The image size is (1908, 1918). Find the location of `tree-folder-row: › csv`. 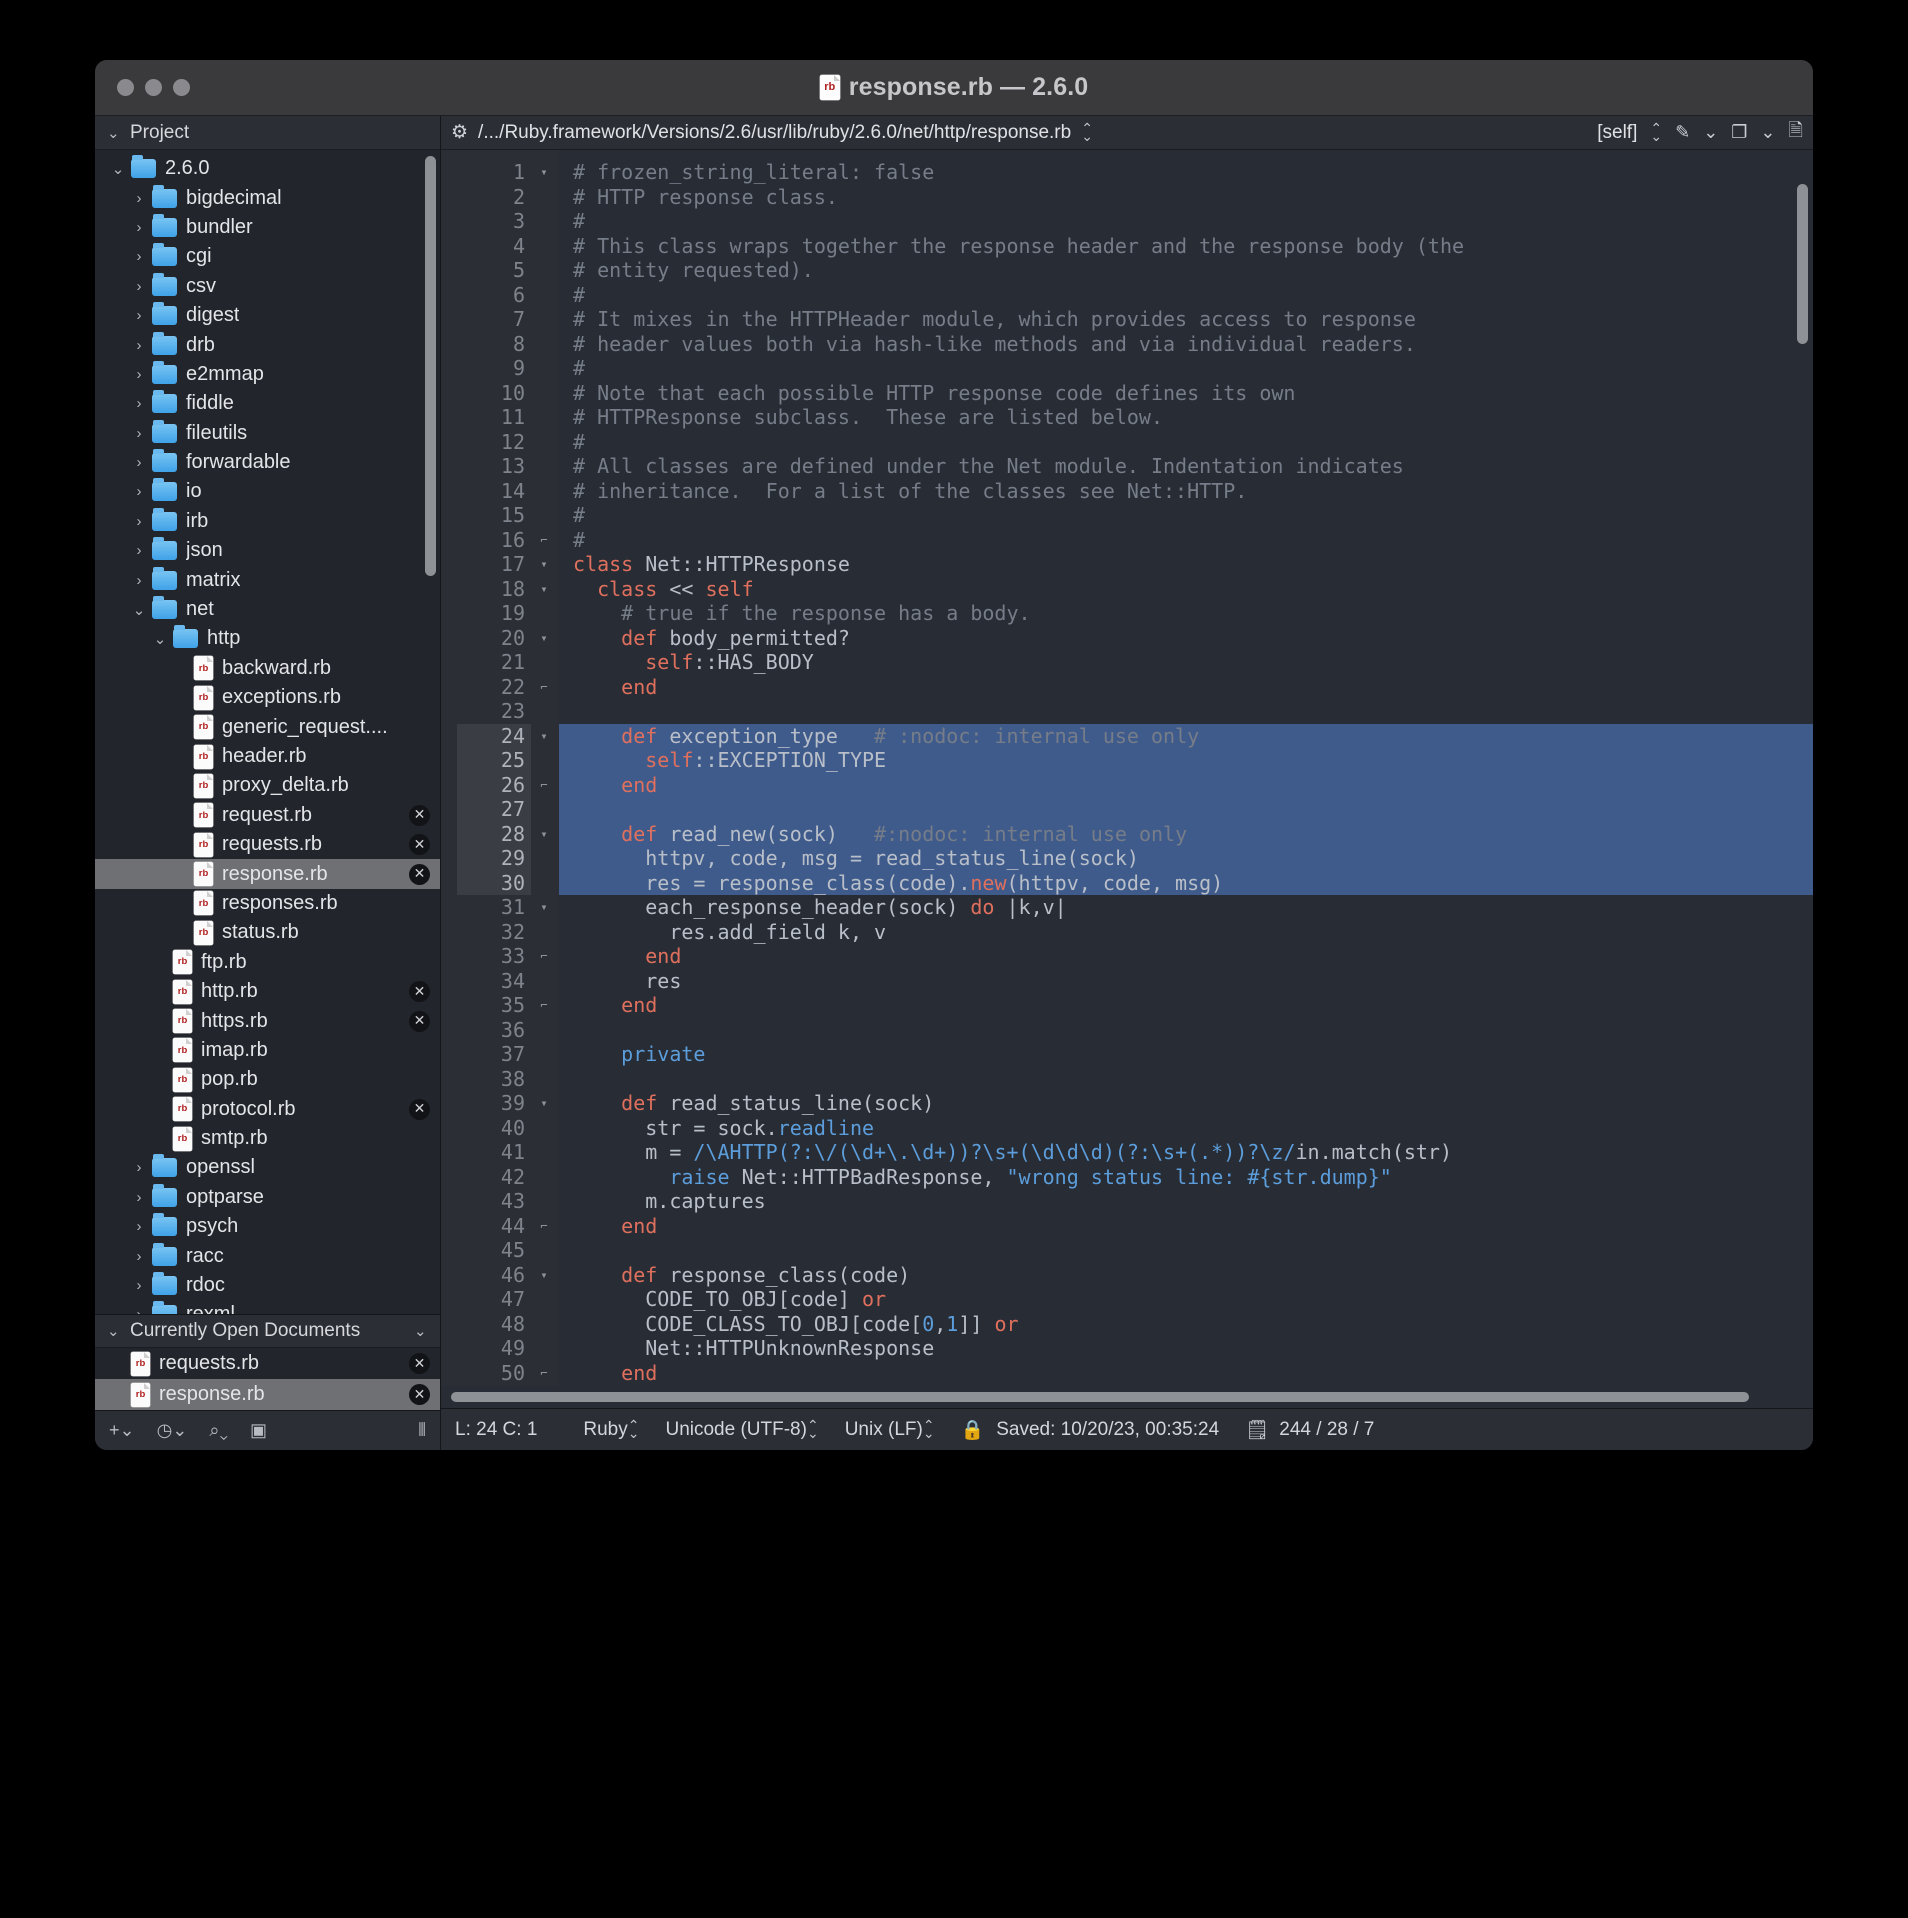

tree-folder-row: › csv is located at coordinates (267, 286).